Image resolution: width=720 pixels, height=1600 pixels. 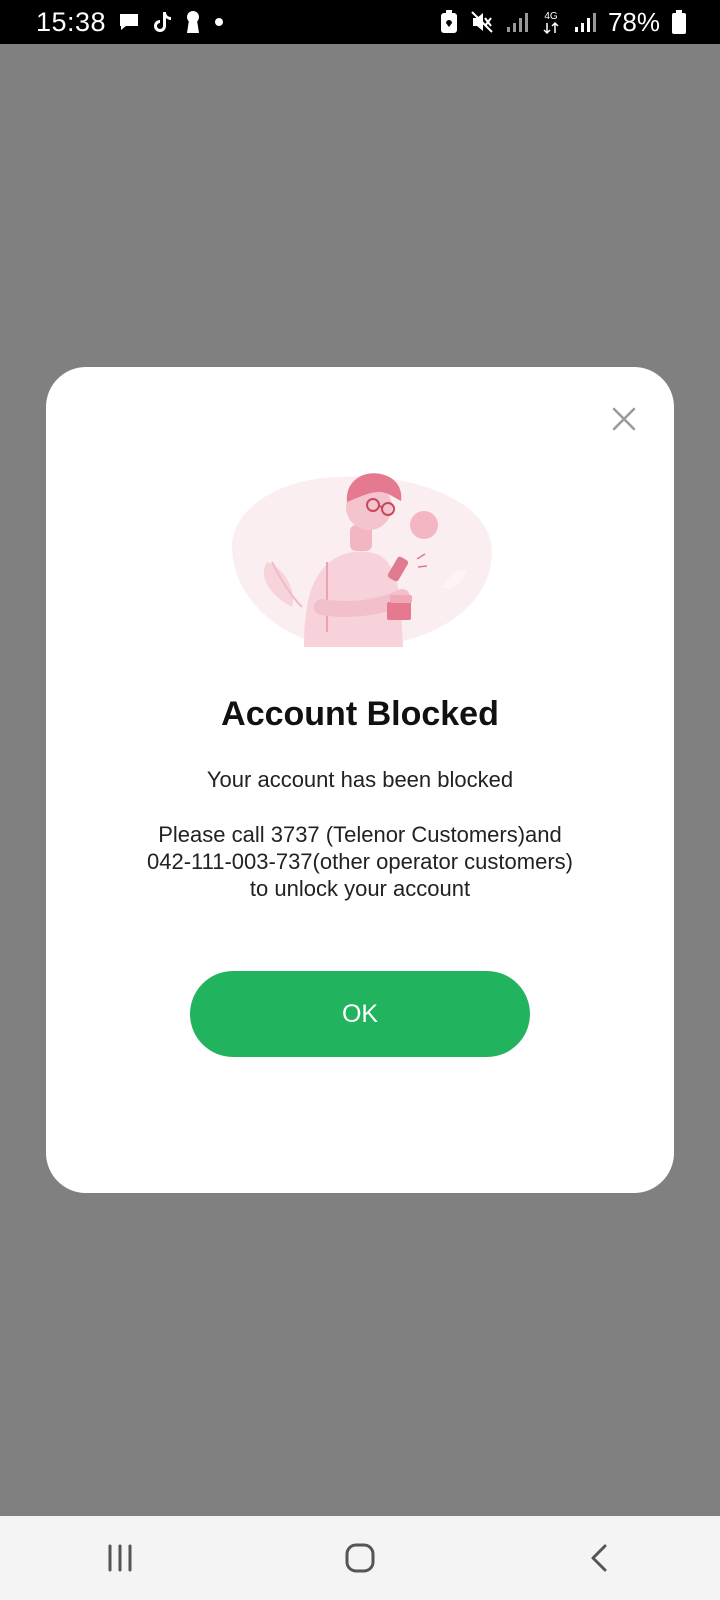 I want to click on message-line: Please call 3737 (Telenor Customers)and, so click(x=360, y=834).